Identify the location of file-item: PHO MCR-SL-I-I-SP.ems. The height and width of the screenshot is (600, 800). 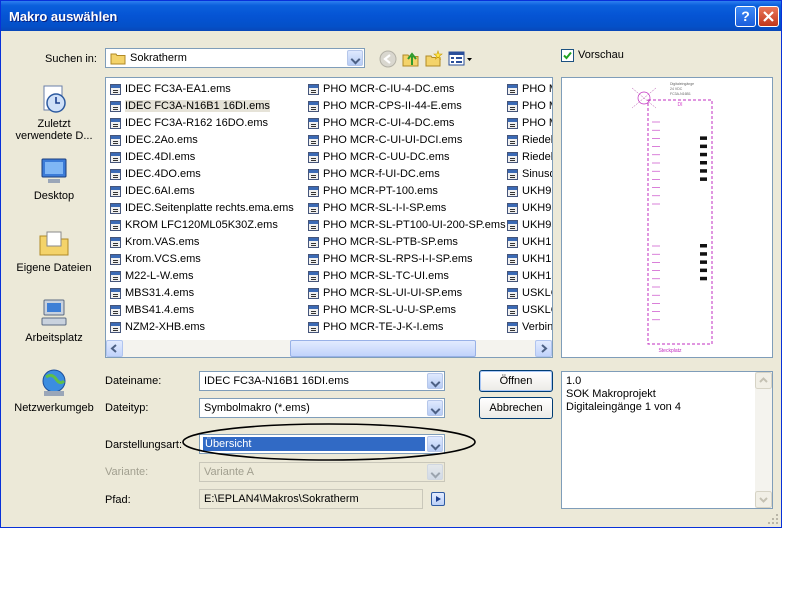
(406, 208).